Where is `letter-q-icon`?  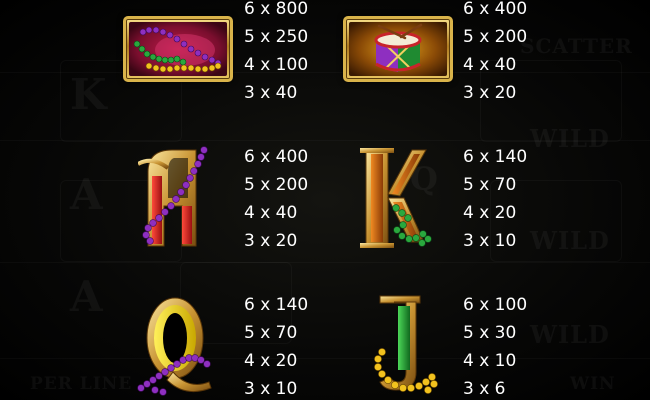 letter-q-icon is located at coordinates (176, 344).